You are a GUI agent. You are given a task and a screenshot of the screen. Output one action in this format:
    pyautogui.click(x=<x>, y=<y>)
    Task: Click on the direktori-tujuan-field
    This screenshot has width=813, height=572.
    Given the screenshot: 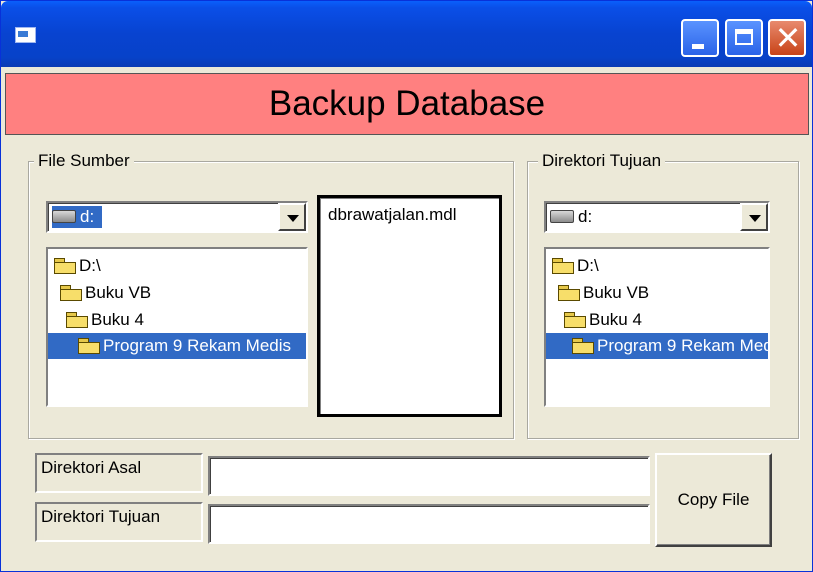 What is the action you would take?
    pyautogui.click(x=429, y=524)
    